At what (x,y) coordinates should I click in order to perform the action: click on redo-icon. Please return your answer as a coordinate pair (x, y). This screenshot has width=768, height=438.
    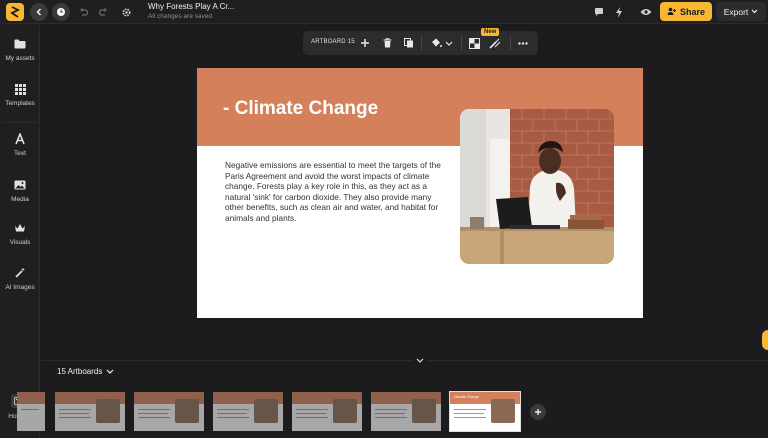
    Looking at the image, I should click on (104, 12).